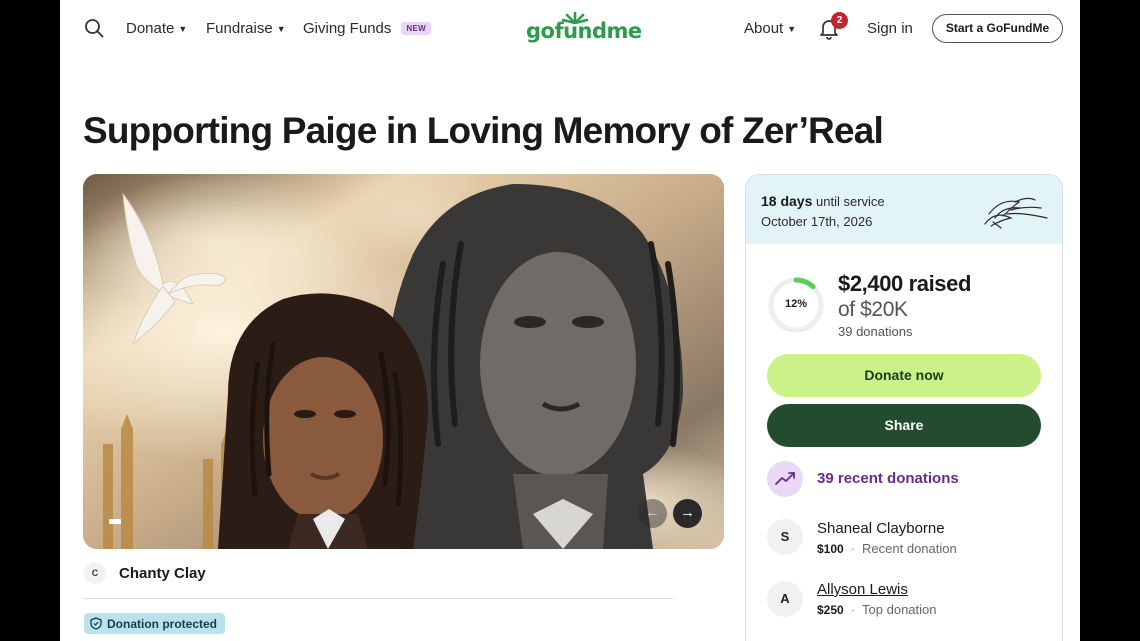  What do you see at coordinates (905, 283) in the screenshot?
I see `amount-raised: $2,400 raised` at bounding box center [905, 283].